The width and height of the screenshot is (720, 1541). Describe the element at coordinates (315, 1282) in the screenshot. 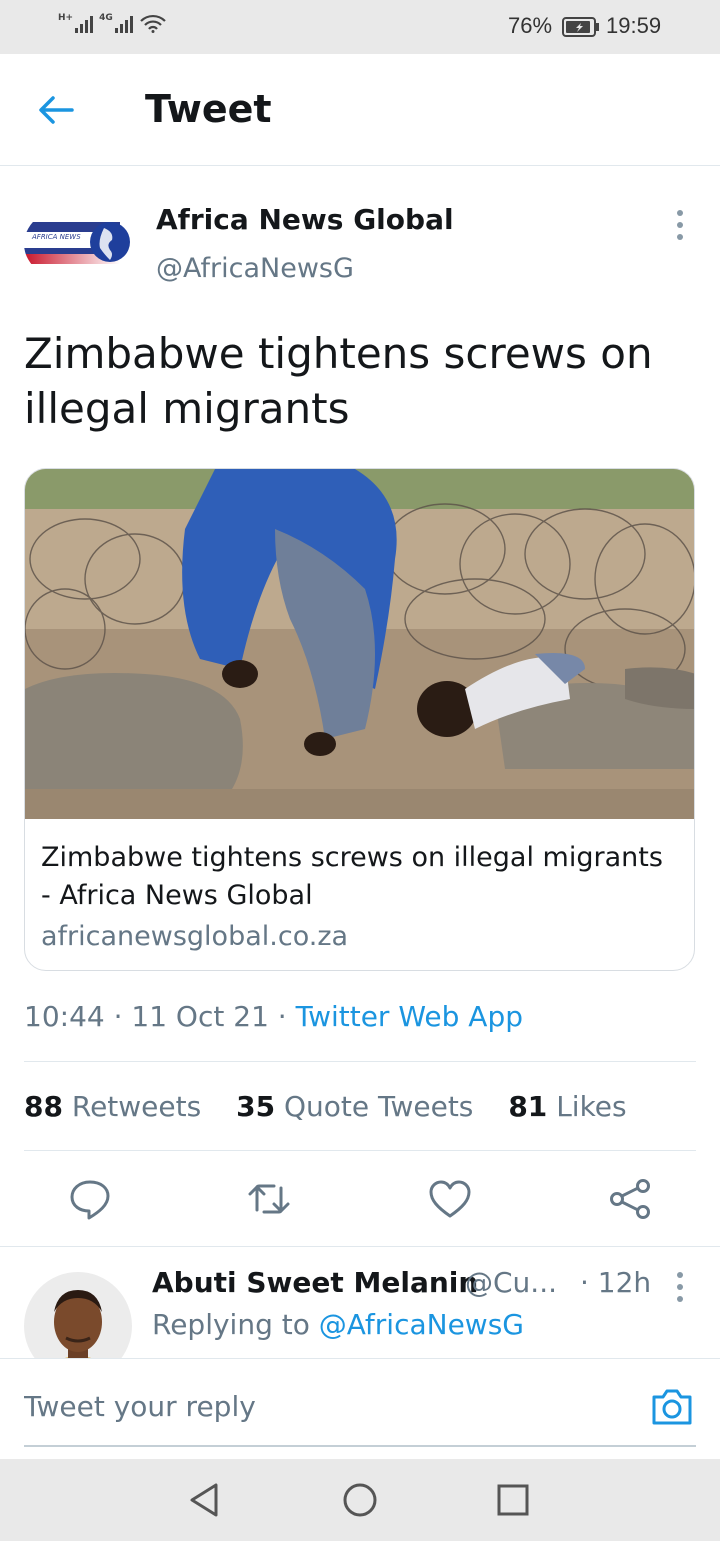

I see `reply-author-name: Abuti Sweet Melanin` at that location.